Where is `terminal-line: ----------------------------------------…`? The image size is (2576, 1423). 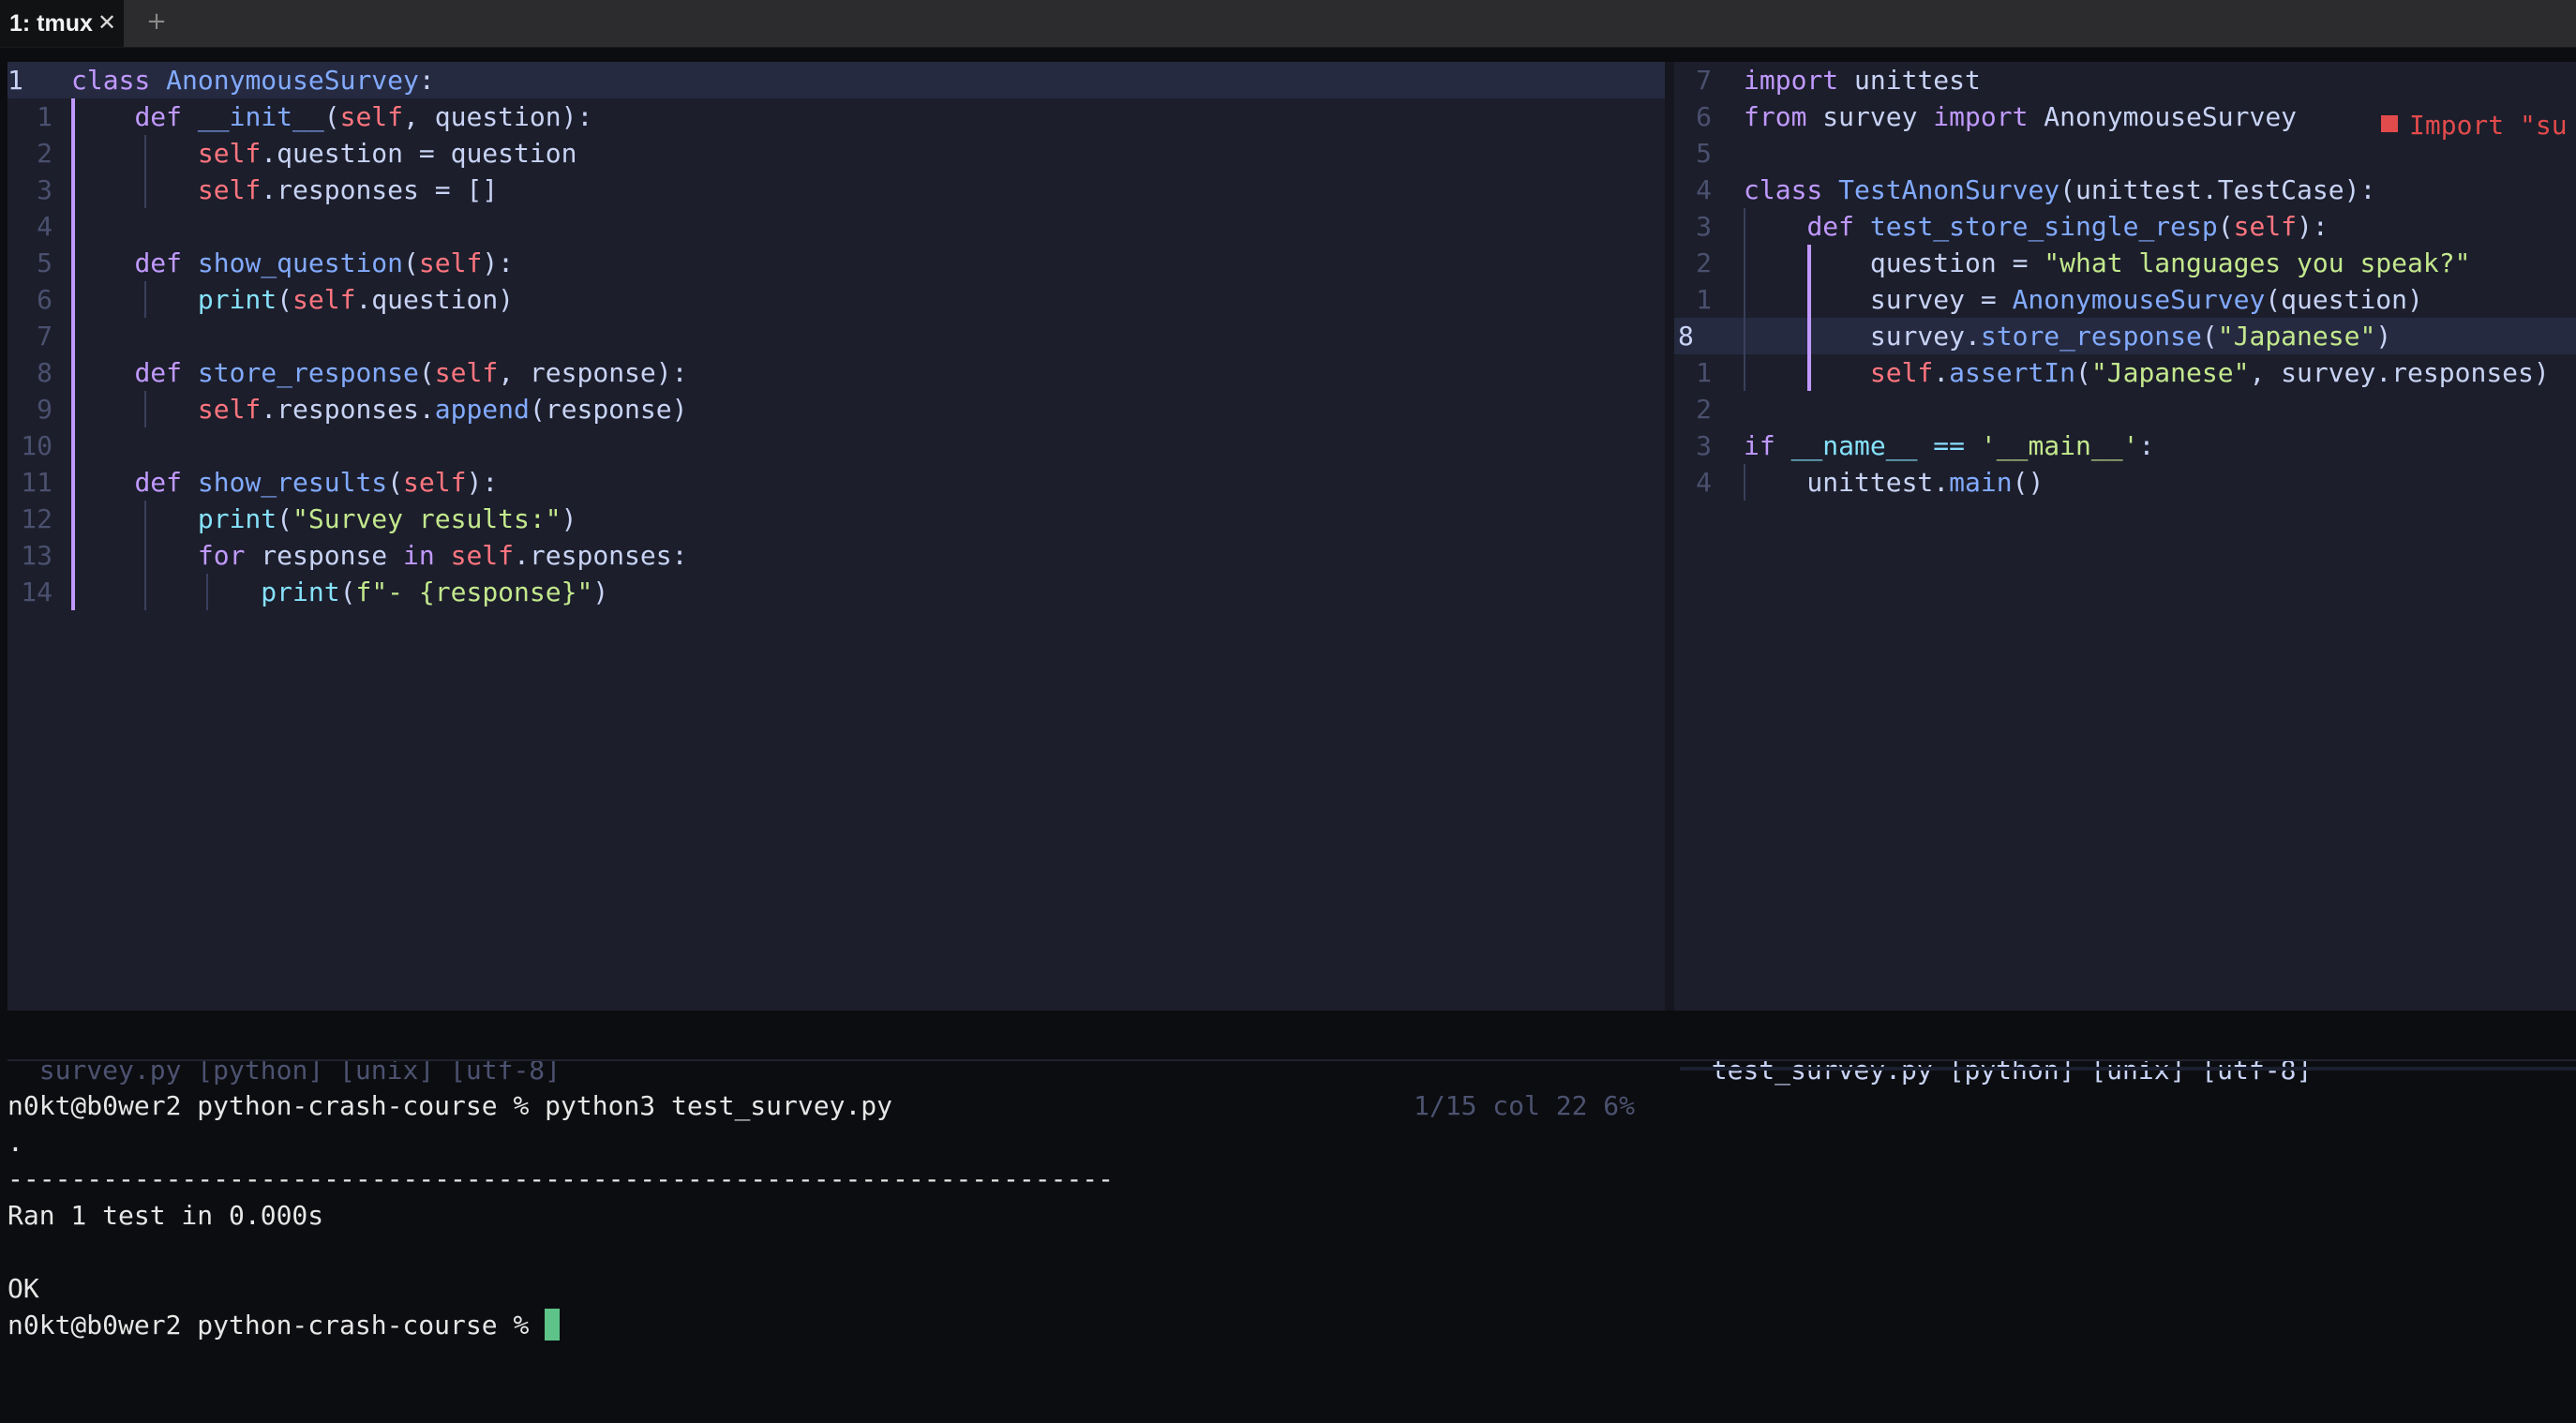 terminal-line: ----------------------------------------… is located at coordinates (561, 1178).